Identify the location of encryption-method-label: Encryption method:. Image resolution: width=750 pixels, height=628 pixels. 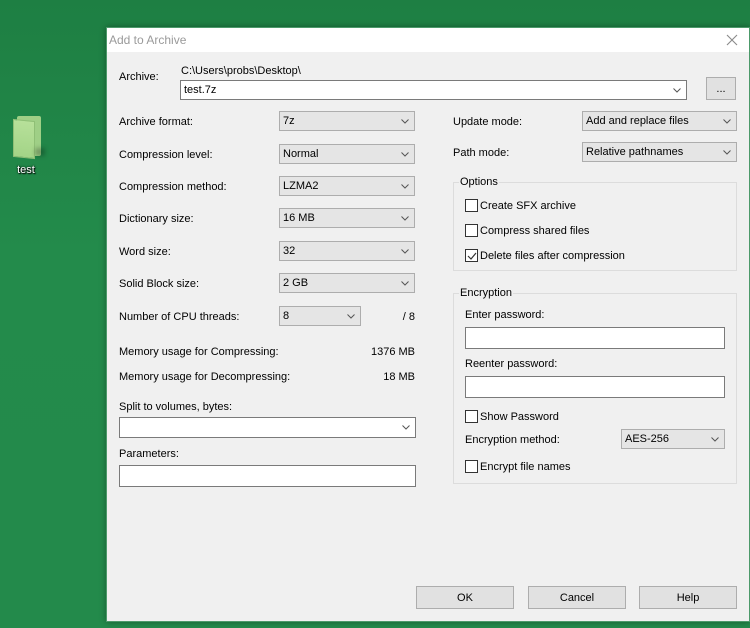
(512, 440).